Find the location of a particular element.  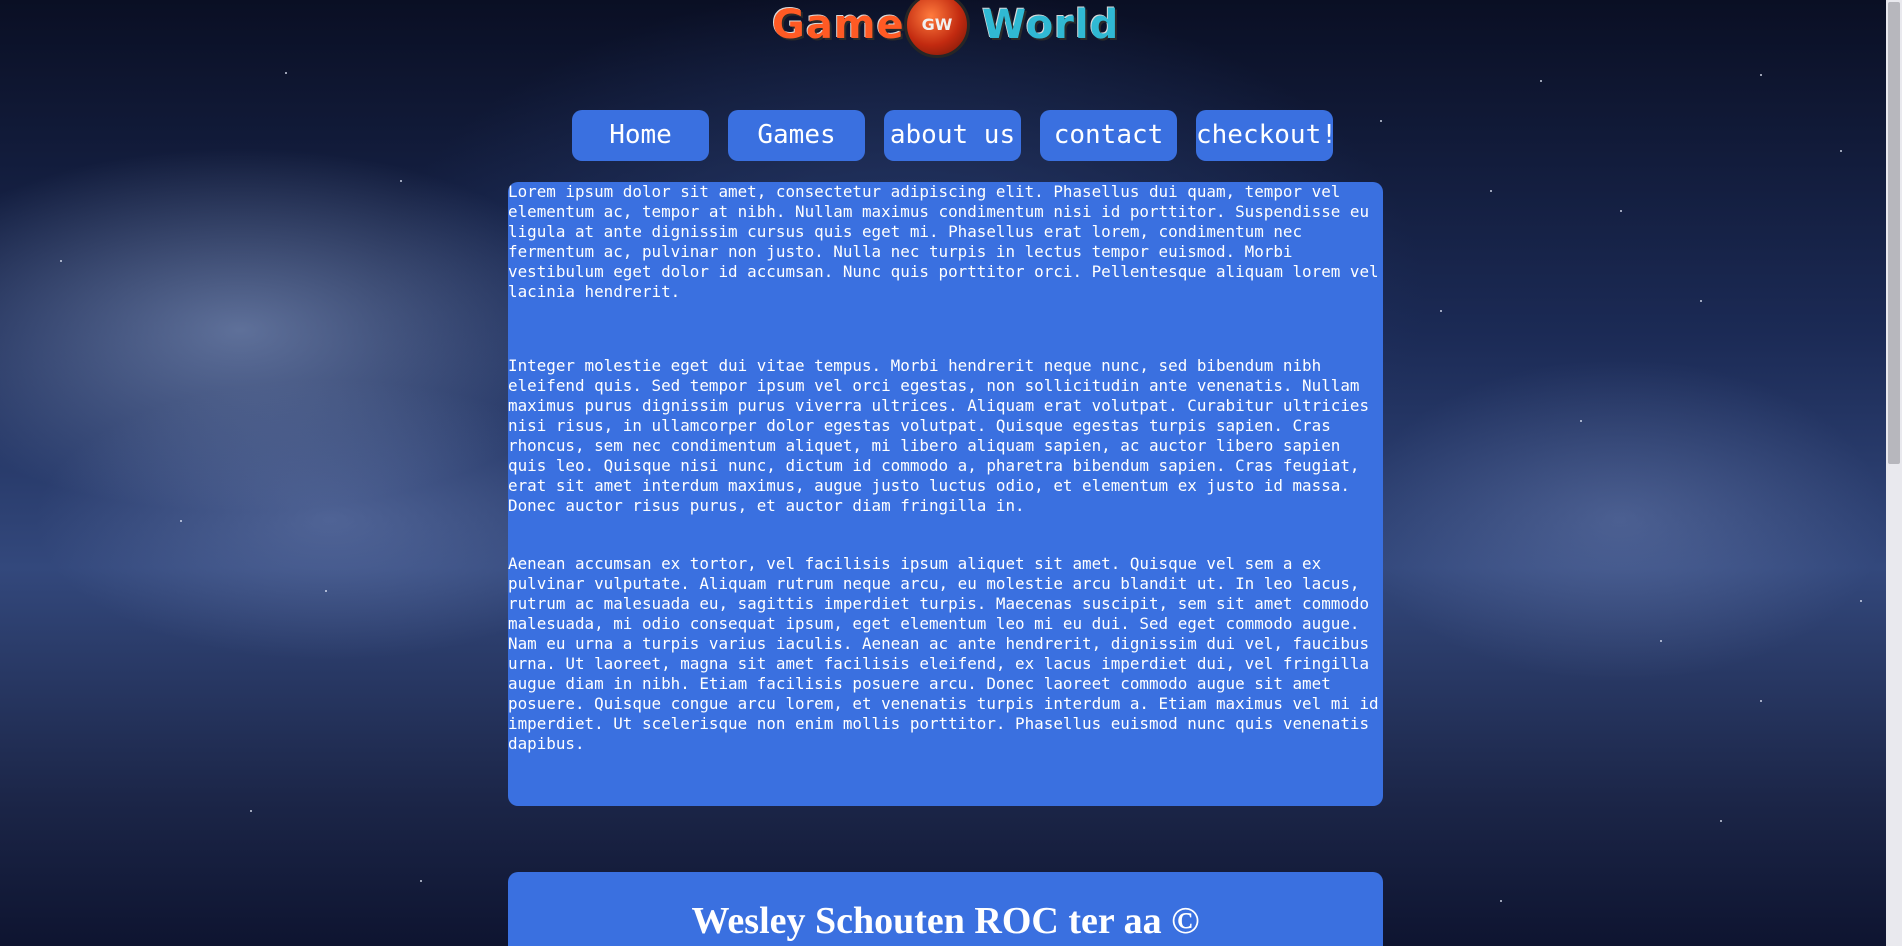

nav-contact-button: contact is located at coordinates (1108, 135).